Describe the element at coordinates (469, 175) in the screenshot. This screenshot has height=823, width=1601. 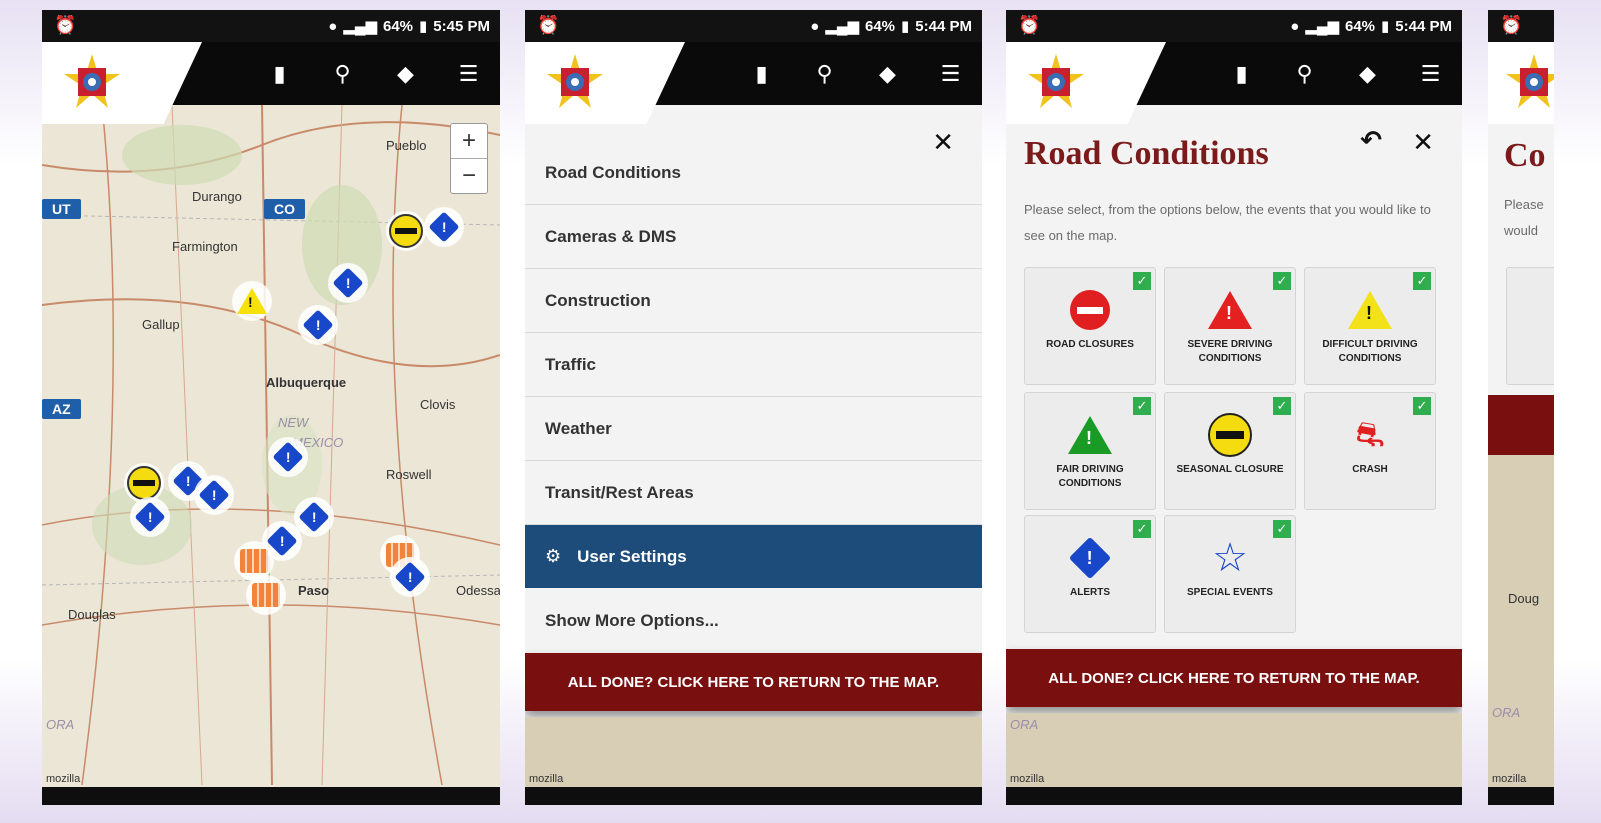
I see `zoom-out-button: −` at that location.